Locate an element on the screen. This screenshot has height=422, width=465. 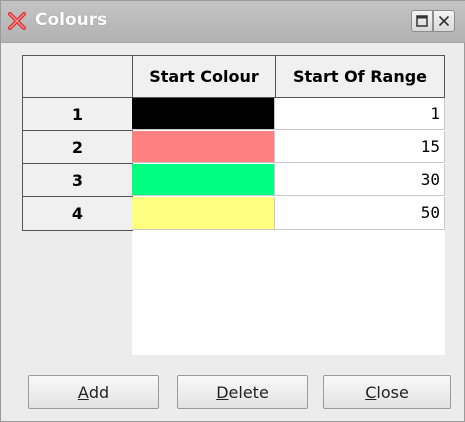
delete-mnemonic: D is located at coordinates (222, 392).